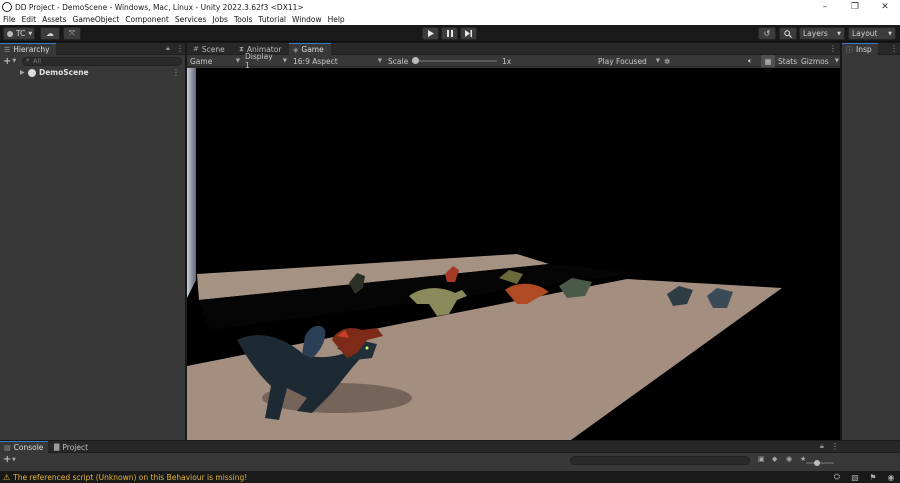 This screenshot has height=483, width=900. I want to click on cloud-button: ☁, so click(50, 33).